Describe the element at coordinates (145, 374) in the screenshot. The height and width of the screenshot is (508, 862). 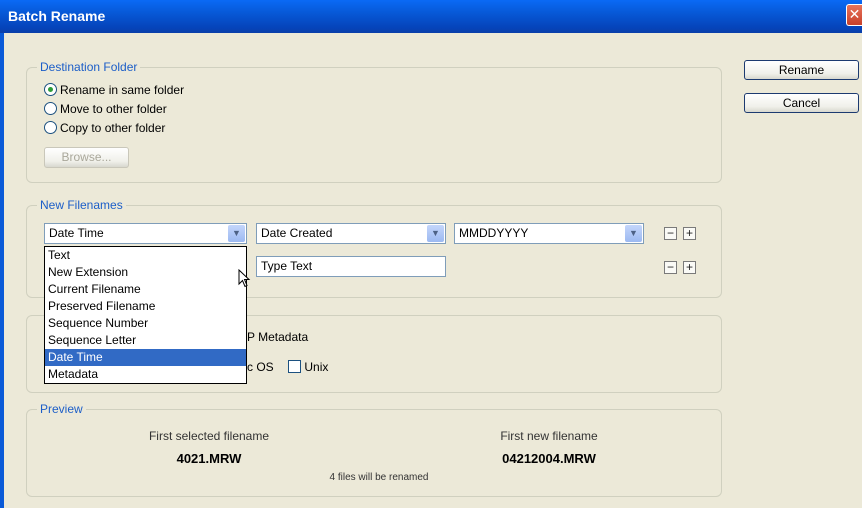
I see `dropdown-option-metadata: Metadata` at that location.